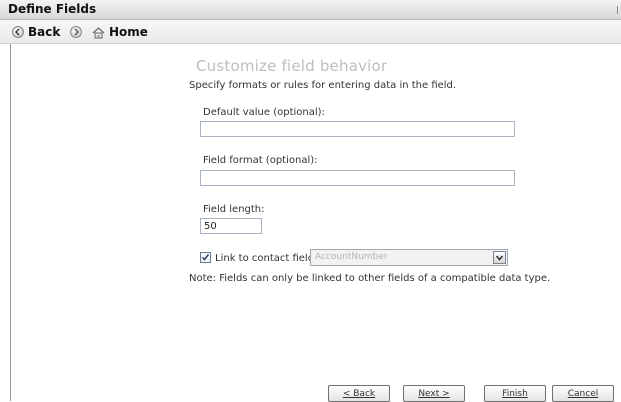 The width and height of the screenshot is (621, 402). What do you see at coordinates (619, 10) in the screenshot?
I see `window-edge-decoration` at bounding box center [619, 10].